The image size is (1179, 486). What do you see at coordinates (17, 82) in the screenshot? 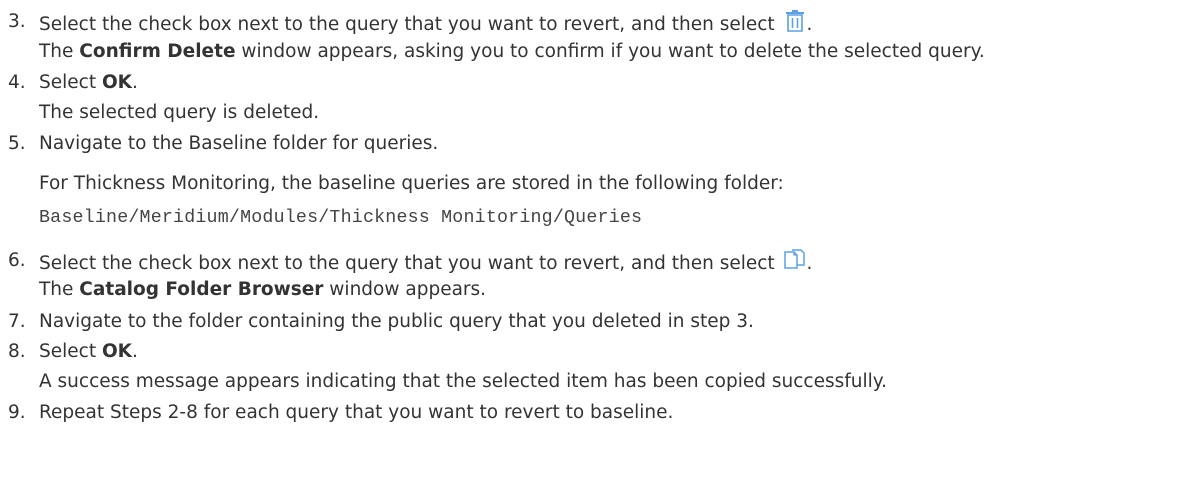
I see `step-number: 4.` at bounding box center [17, 82].